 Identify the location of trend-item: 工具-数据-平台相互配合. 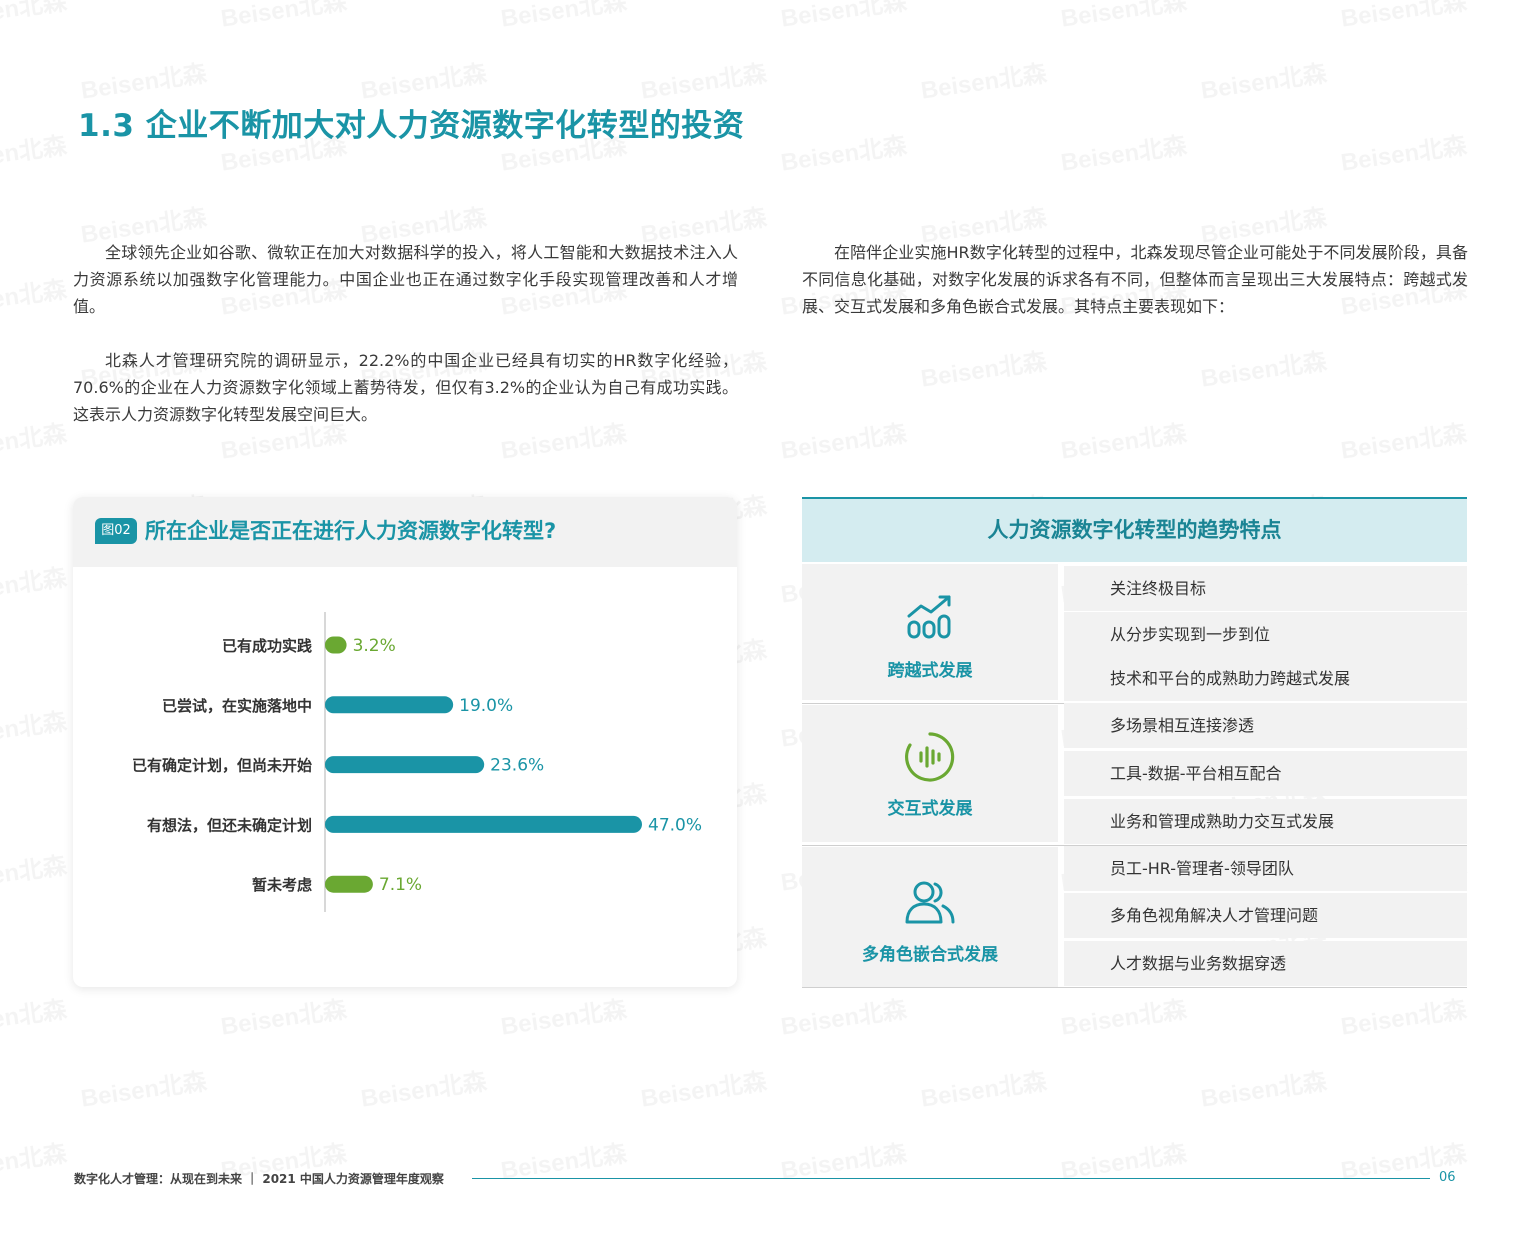
(1265, 773).